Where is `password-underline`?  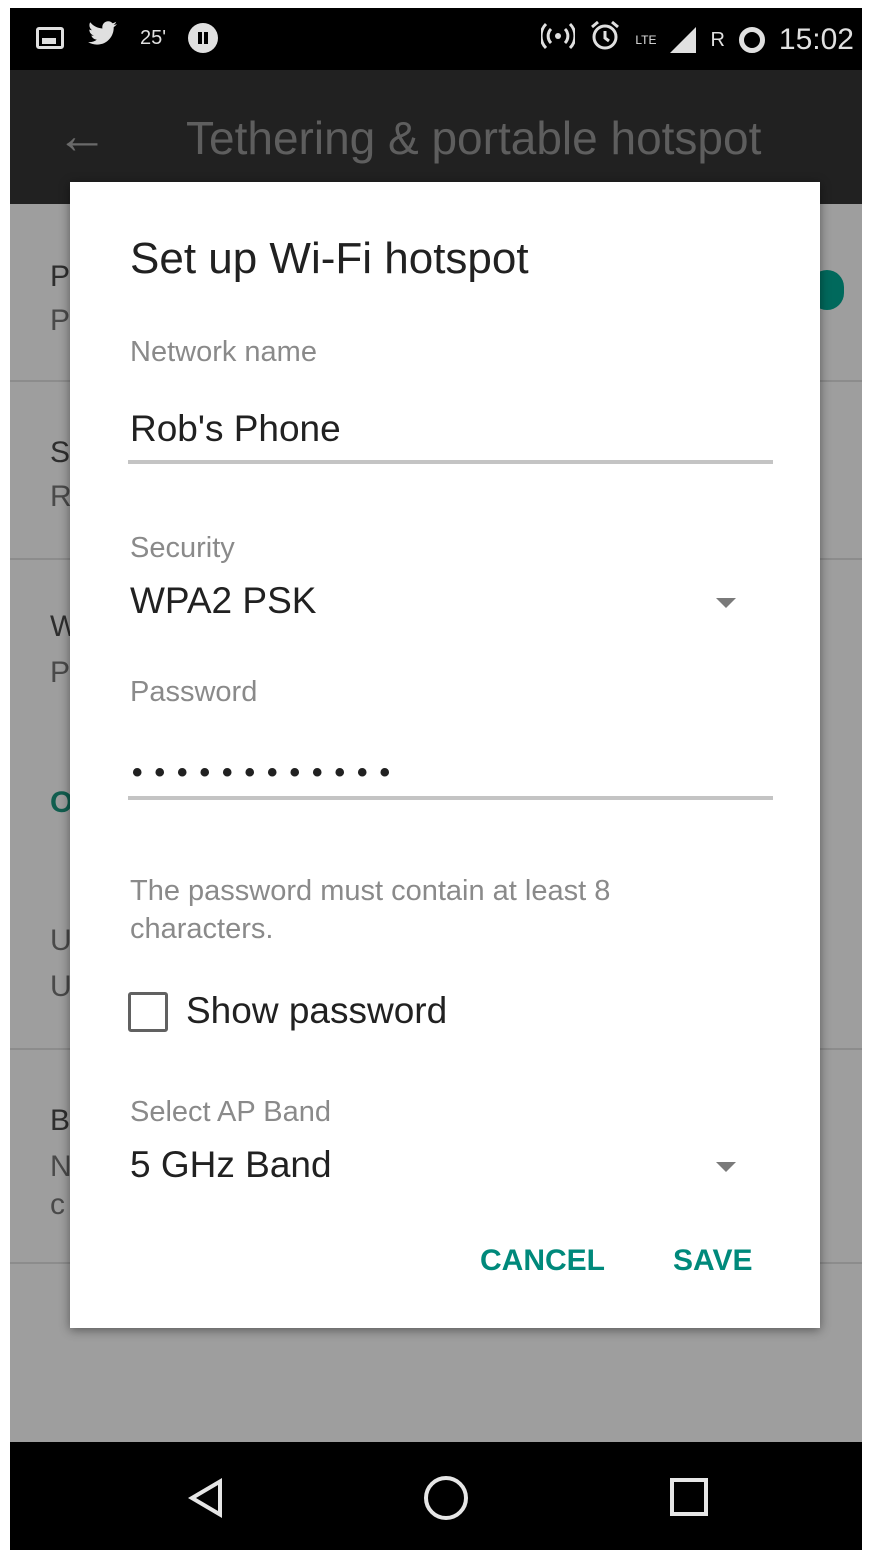
password-underline is located at coordinates (450, 798).